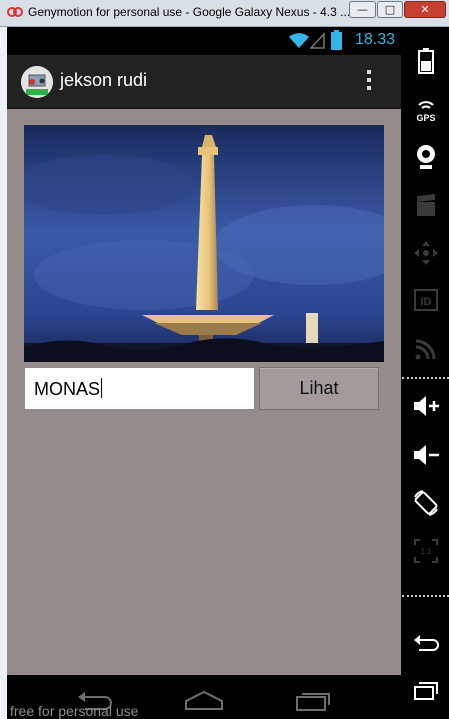 The height and width of the screenshot is (719, 449). Describe the element at coordinates (425, 118) in the screenshot. I see `gps-label: GPS` at that location.